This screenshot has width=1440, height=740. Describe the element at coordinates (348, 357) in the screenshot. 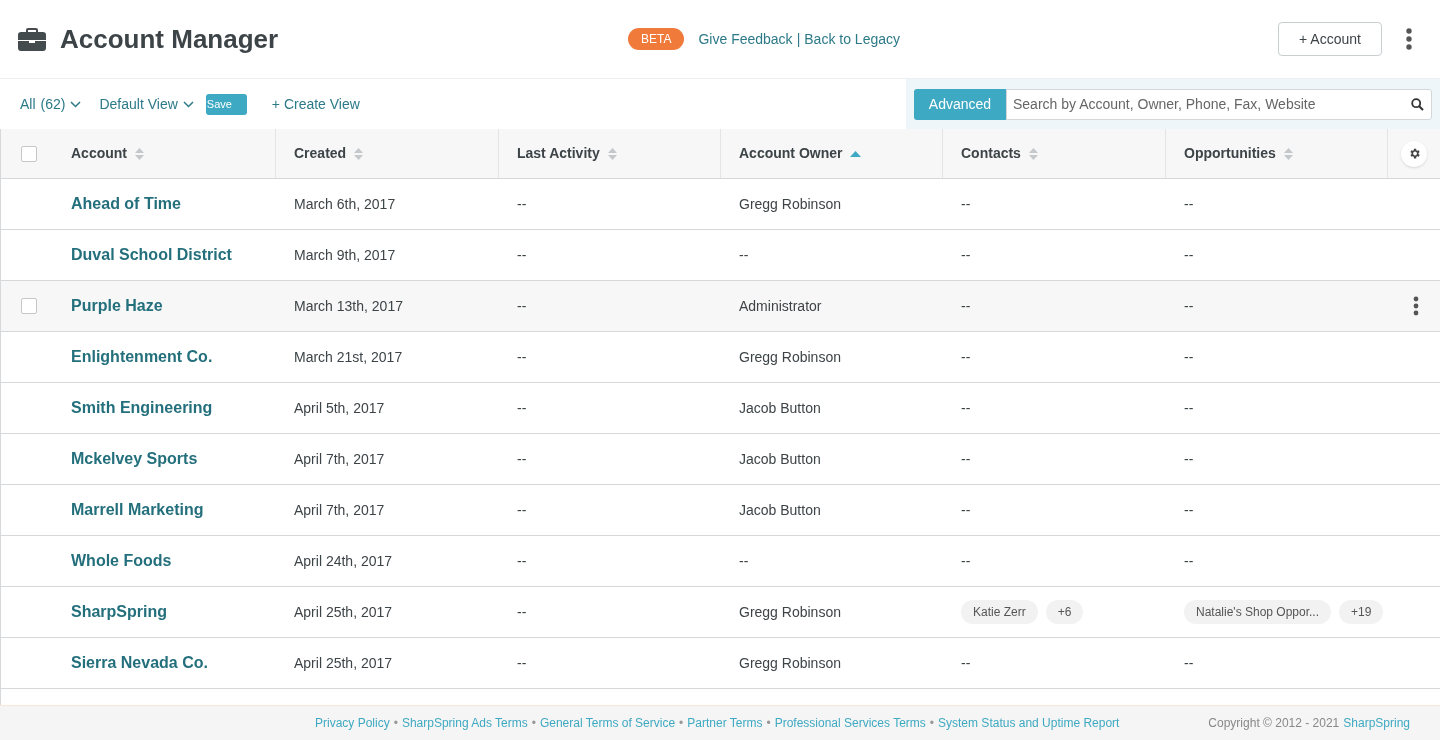

I see `table-cell-text: March 21st, 2017` at that location.